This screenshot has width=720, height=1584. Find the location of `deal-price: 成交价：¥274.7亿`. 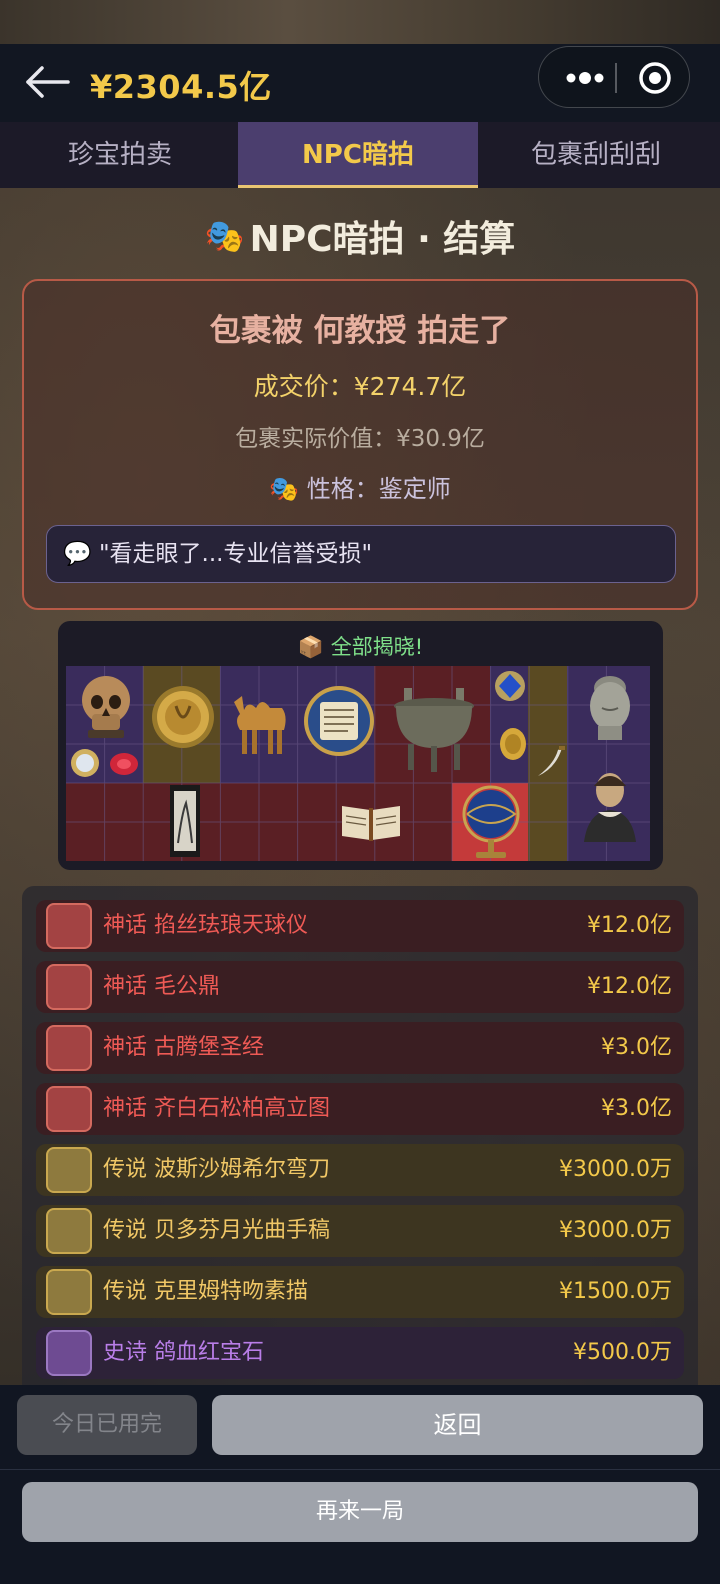

deal-price: 成交价：¥274.7亿 is located at coordinates (360, 386).